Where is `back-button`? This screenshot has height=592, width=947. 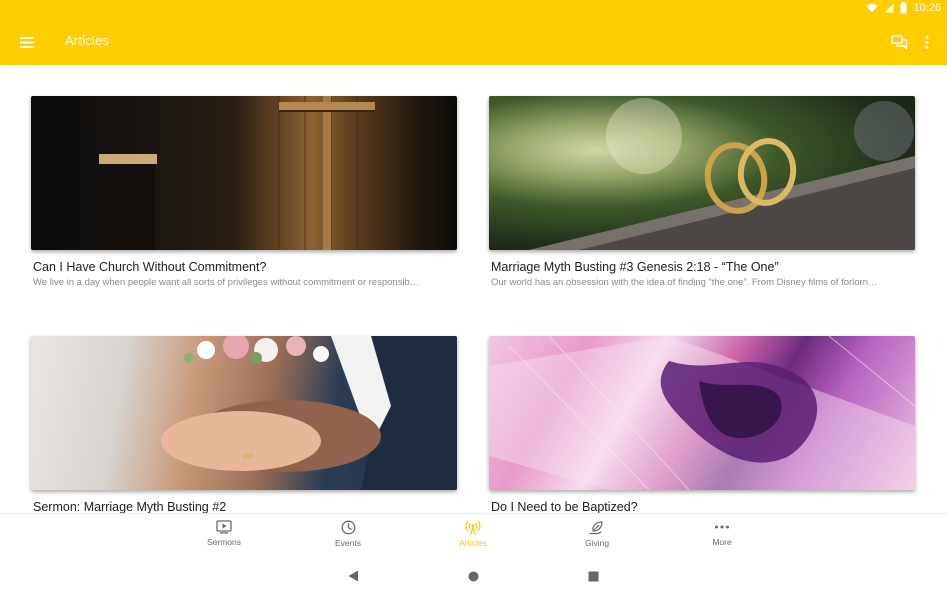
back-button is located at coordinates (353, 576).